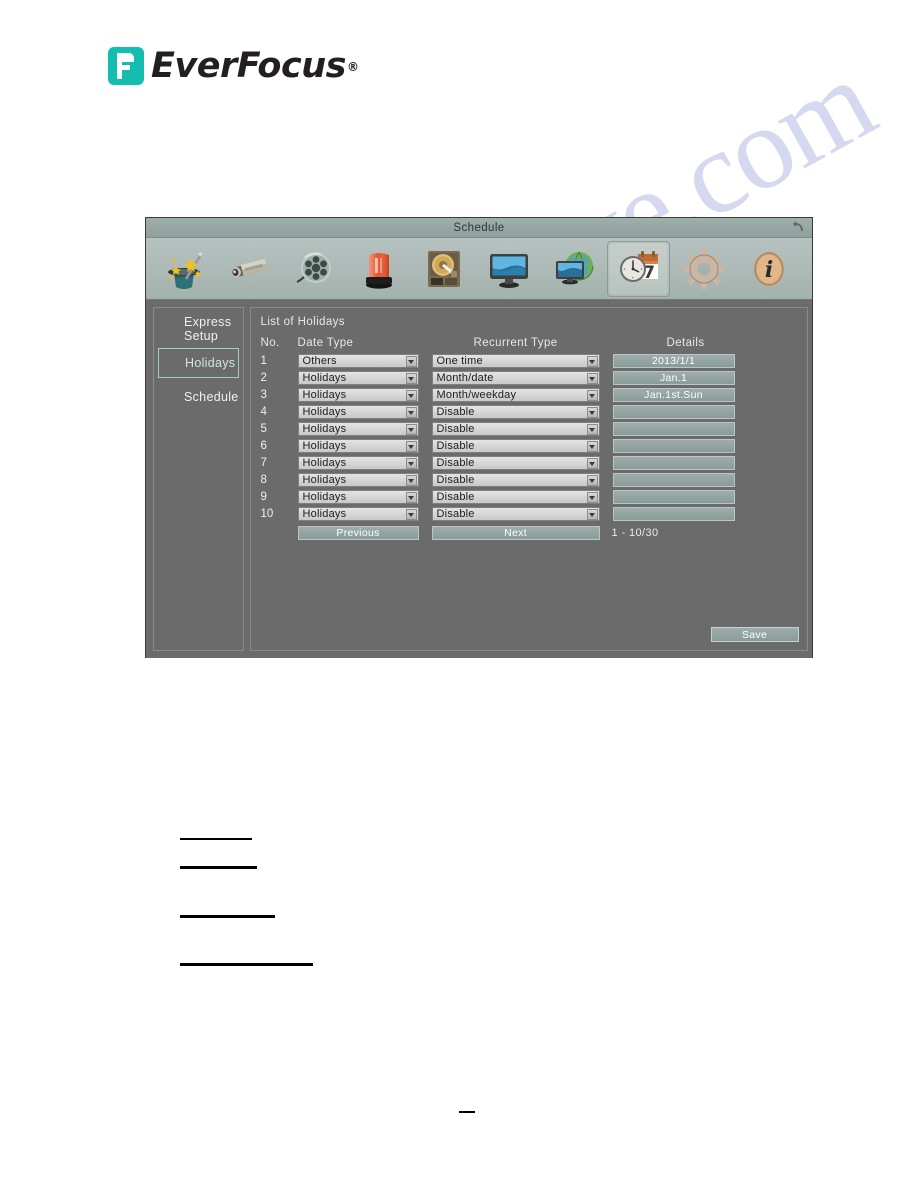  I want to click on svg-text: i, so click(768, 270).